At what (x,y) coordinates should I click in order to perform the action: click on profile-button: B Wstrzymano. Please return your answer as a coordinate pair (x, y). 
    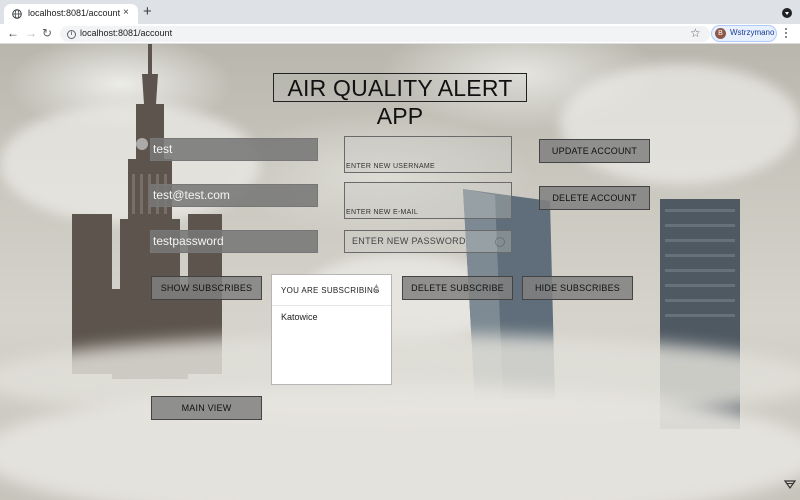
    Looking at the image, I should click on (744, 33).